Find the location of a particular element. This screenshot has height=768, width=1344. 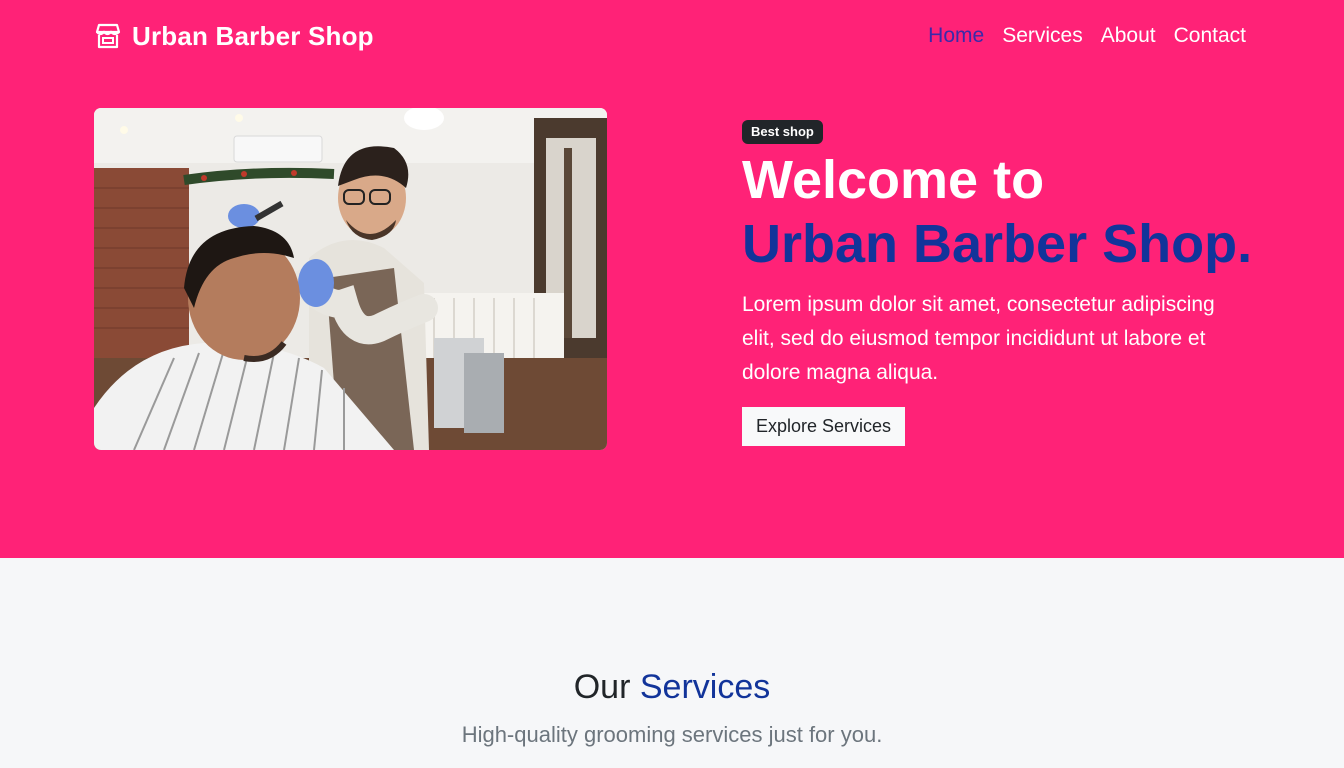

hero-heading-line2: Urban Barber Shop. is located at coordinates (997, 244).